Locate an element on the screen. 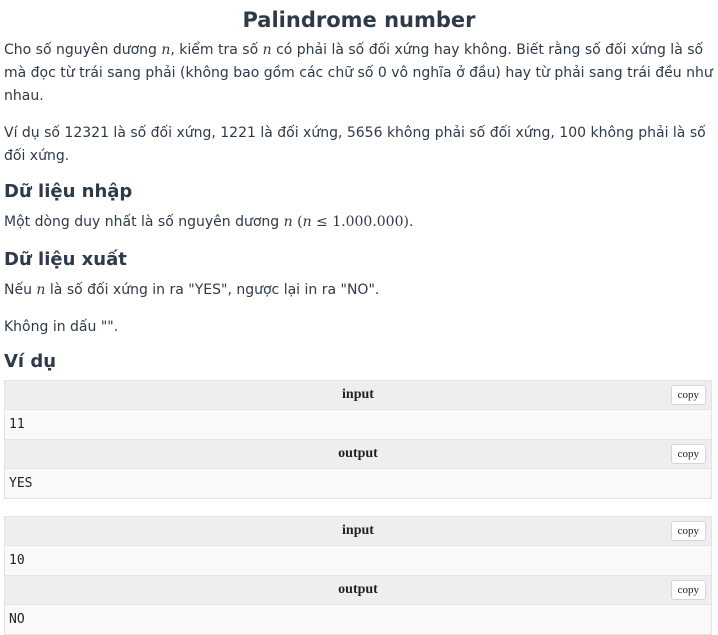 The width and height of the screenshot is (718, 635). input-heading: Dữ liệu nhập is located at coordinates (68, 191).